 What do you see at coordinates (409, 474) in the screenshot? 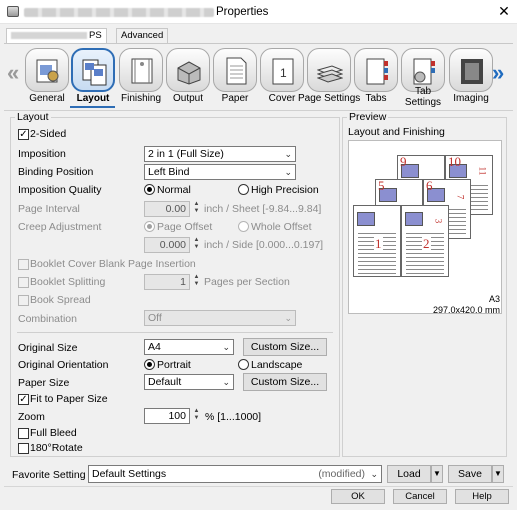
I see `load-button: Load` at bounding box center [409, 474].